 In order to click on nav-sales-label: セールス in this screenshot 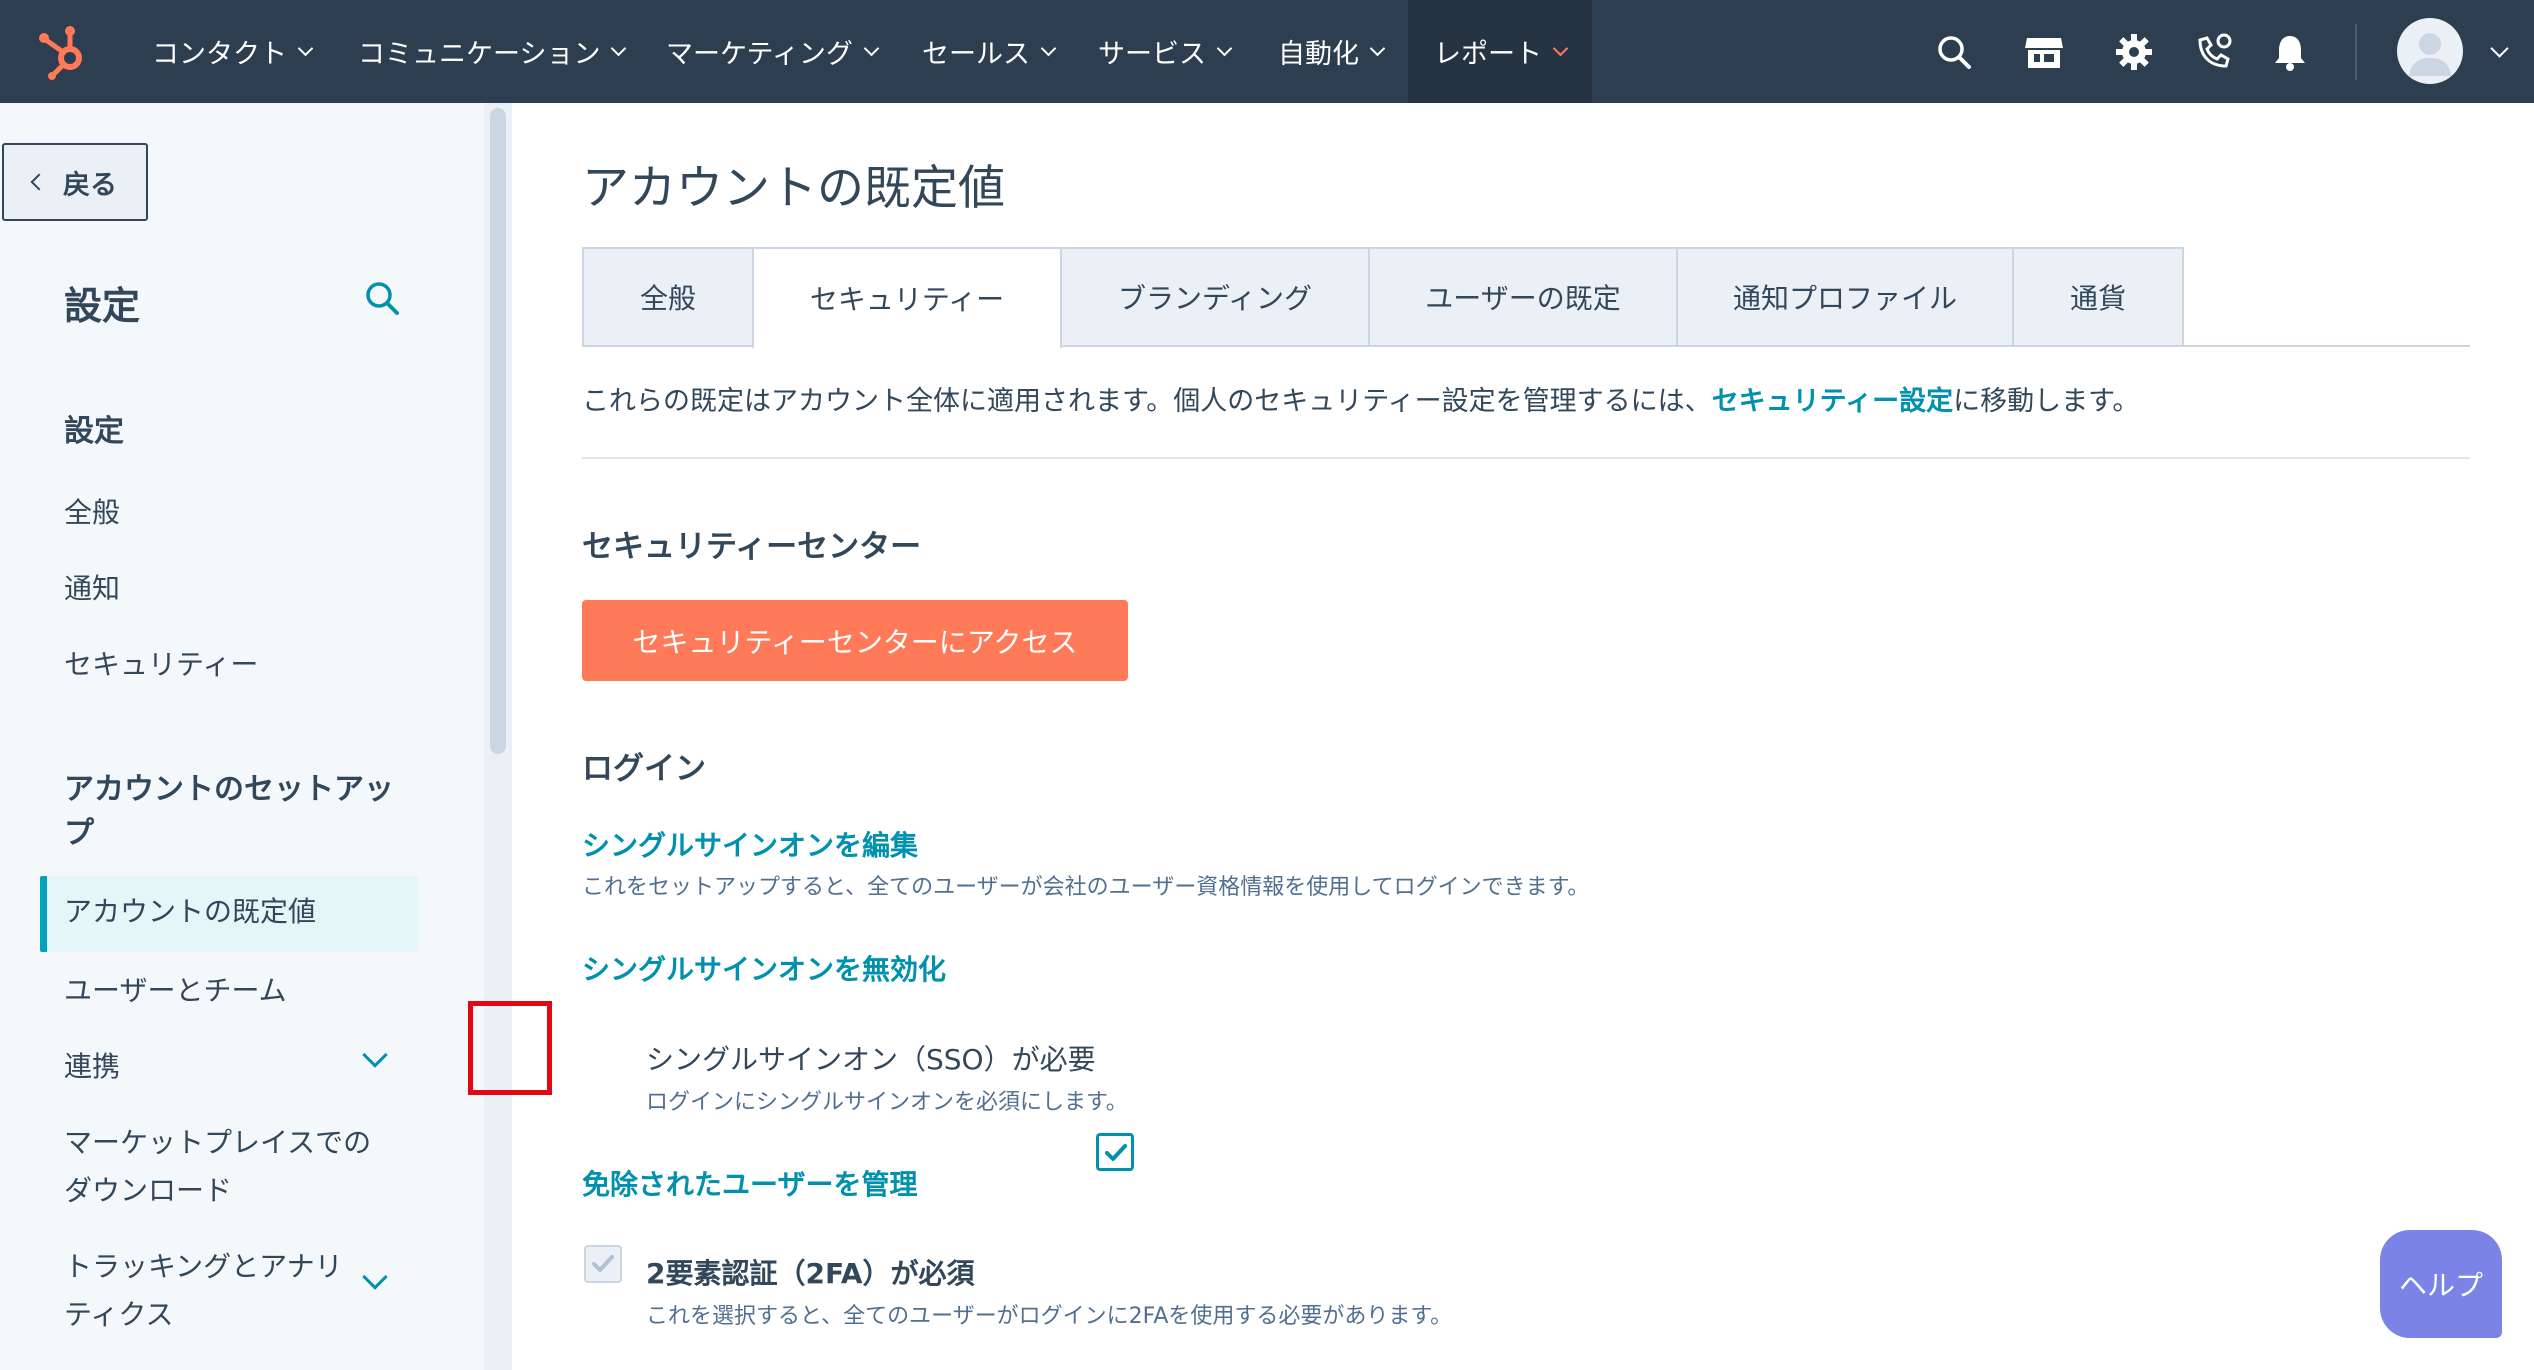, I will do `click(976, 54)`.